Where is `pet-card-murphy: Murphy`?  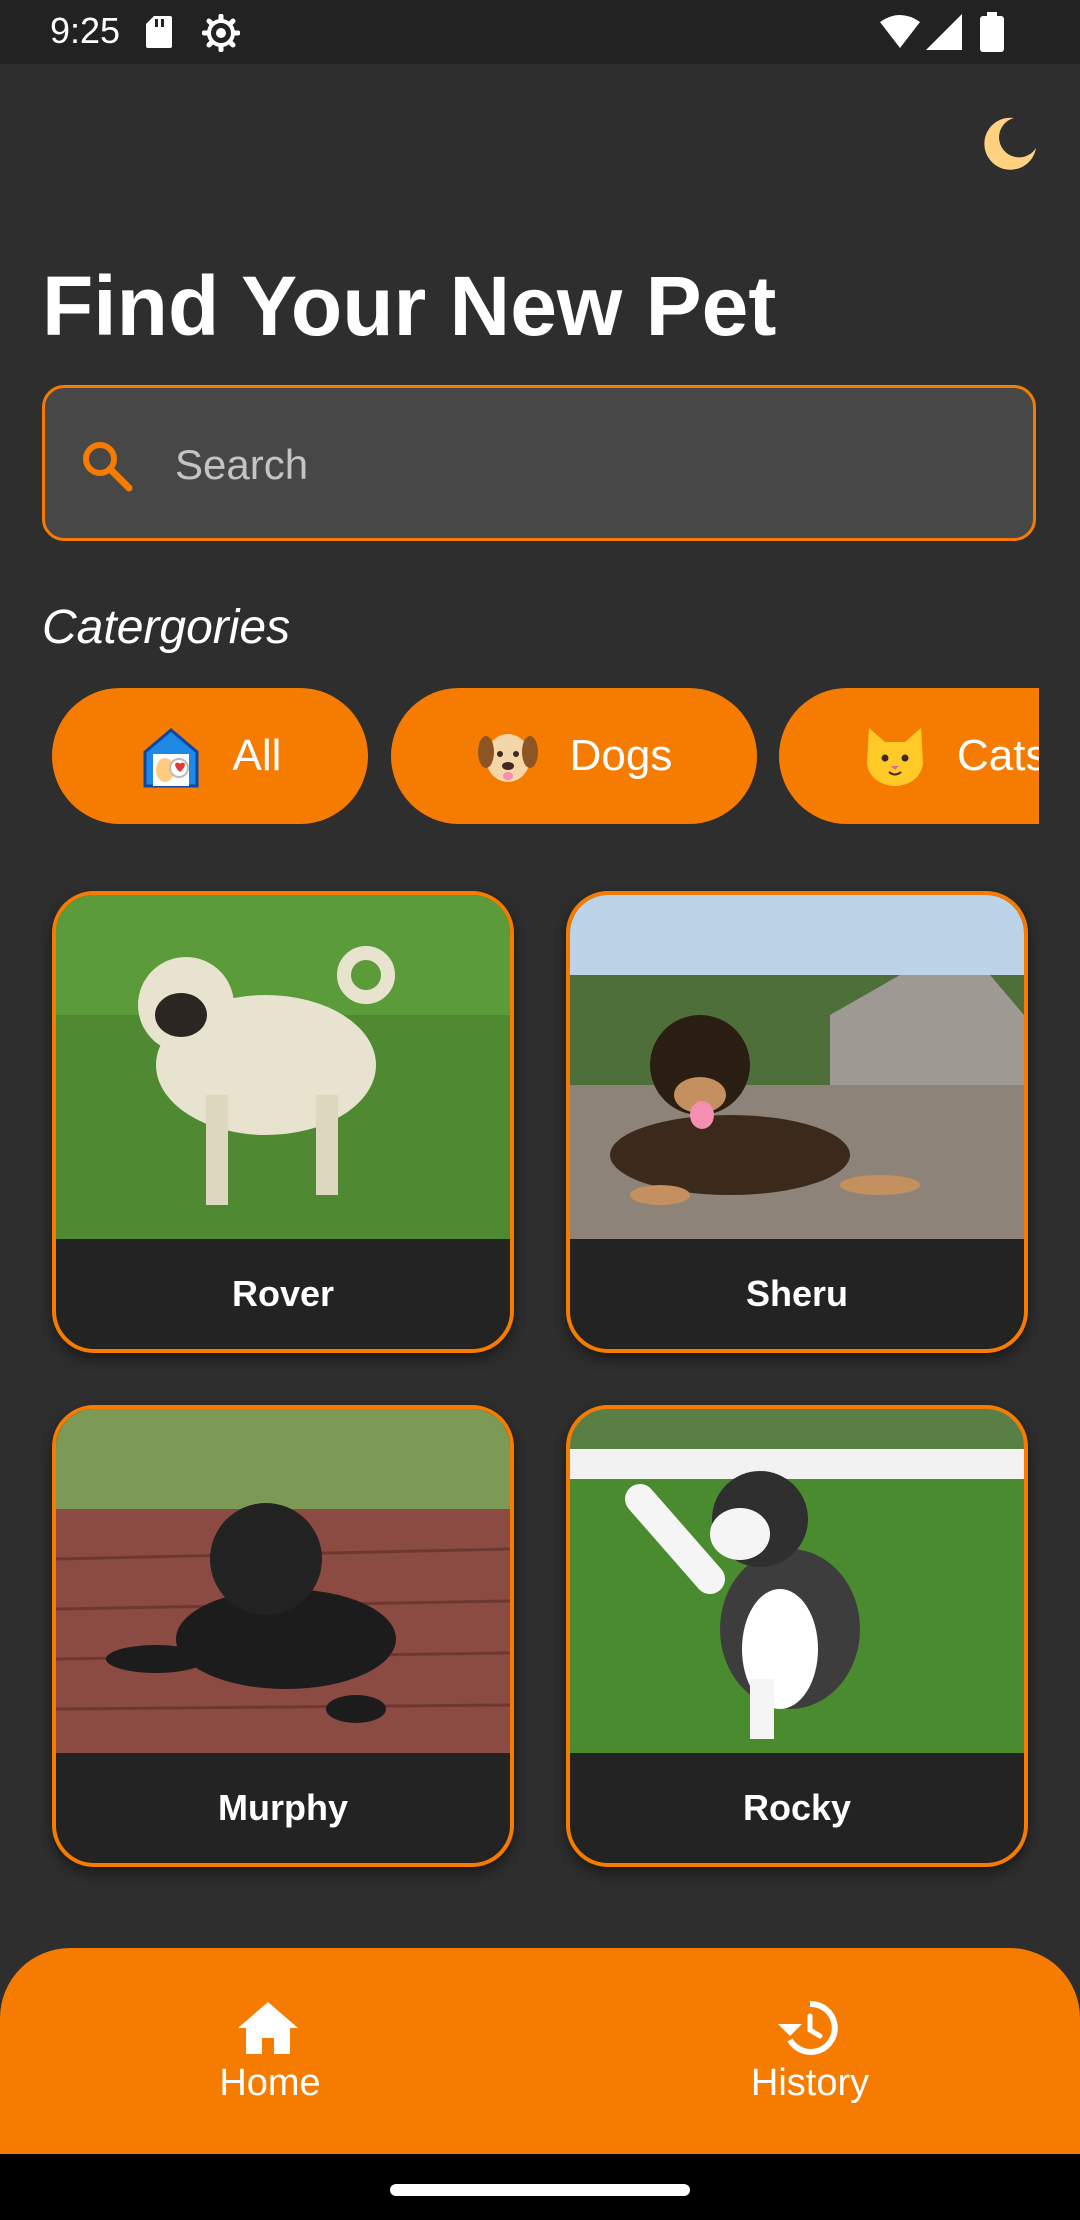
pet-card-murphy: Murphy is located at coordinates (283, 1636).